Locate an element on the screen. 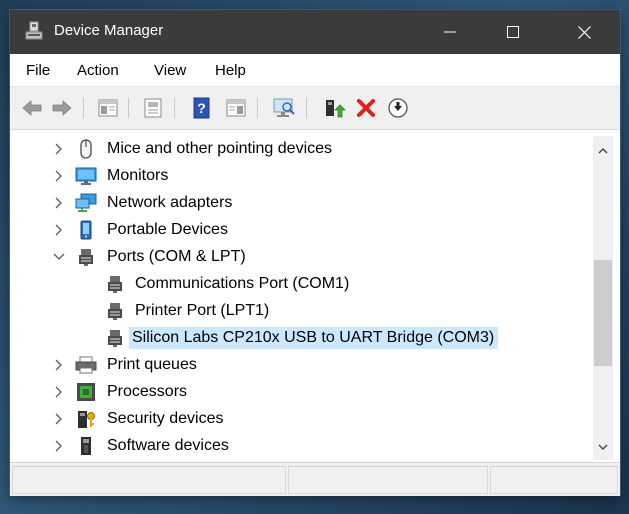 The width and height of the screenshot is (629, 514). minimize-button is located at coordinates (450, 32).